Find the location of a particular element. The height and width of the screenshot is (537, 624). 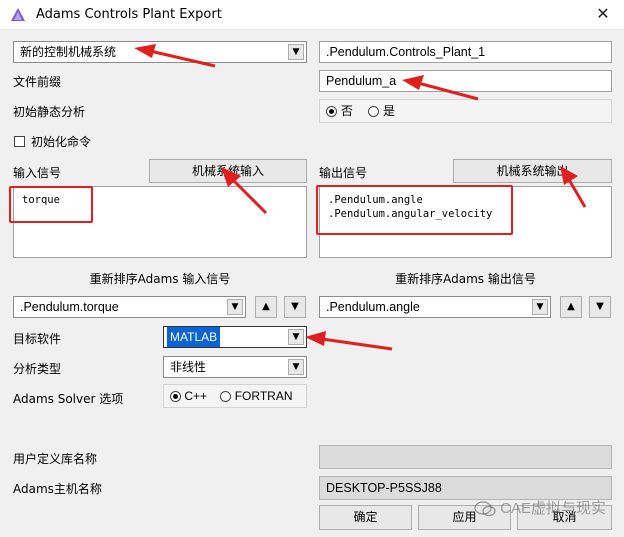

watermark-logo: CAE虚拟与现实 is located at coordinates (540, 507).